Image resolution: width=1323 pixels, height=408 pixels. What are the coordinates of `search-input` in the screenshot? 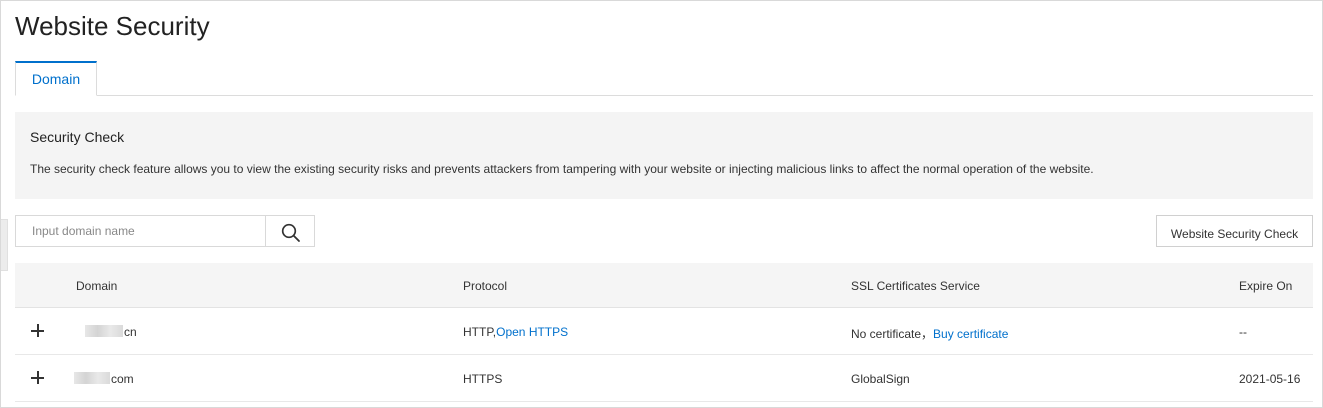 It's located at (140, 231).